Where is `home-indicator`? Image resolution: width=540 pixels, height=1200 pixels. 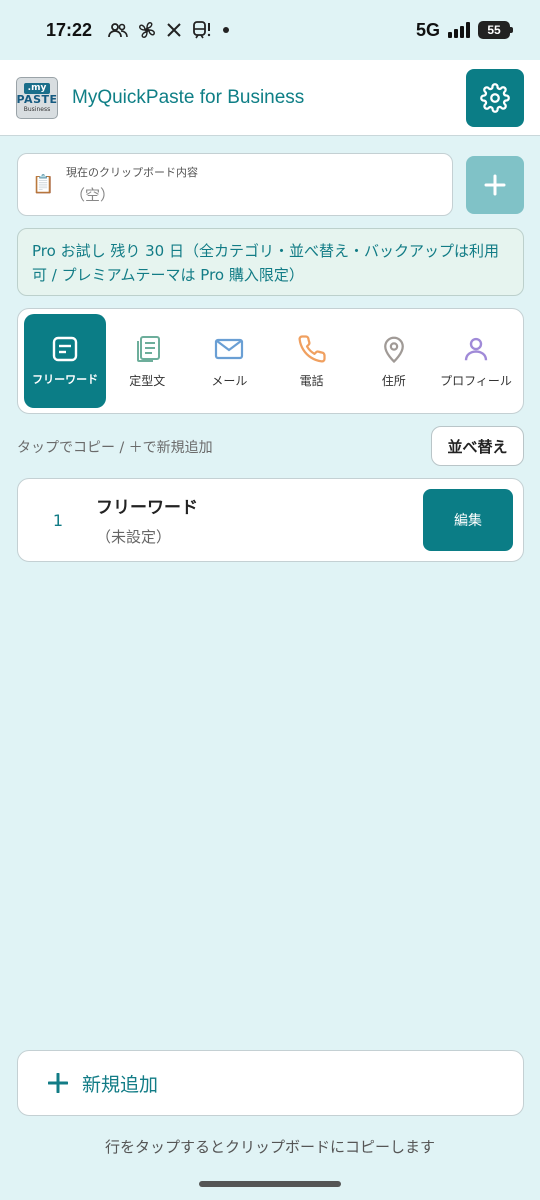 home-indicator is located at coordinates (270, 1184).